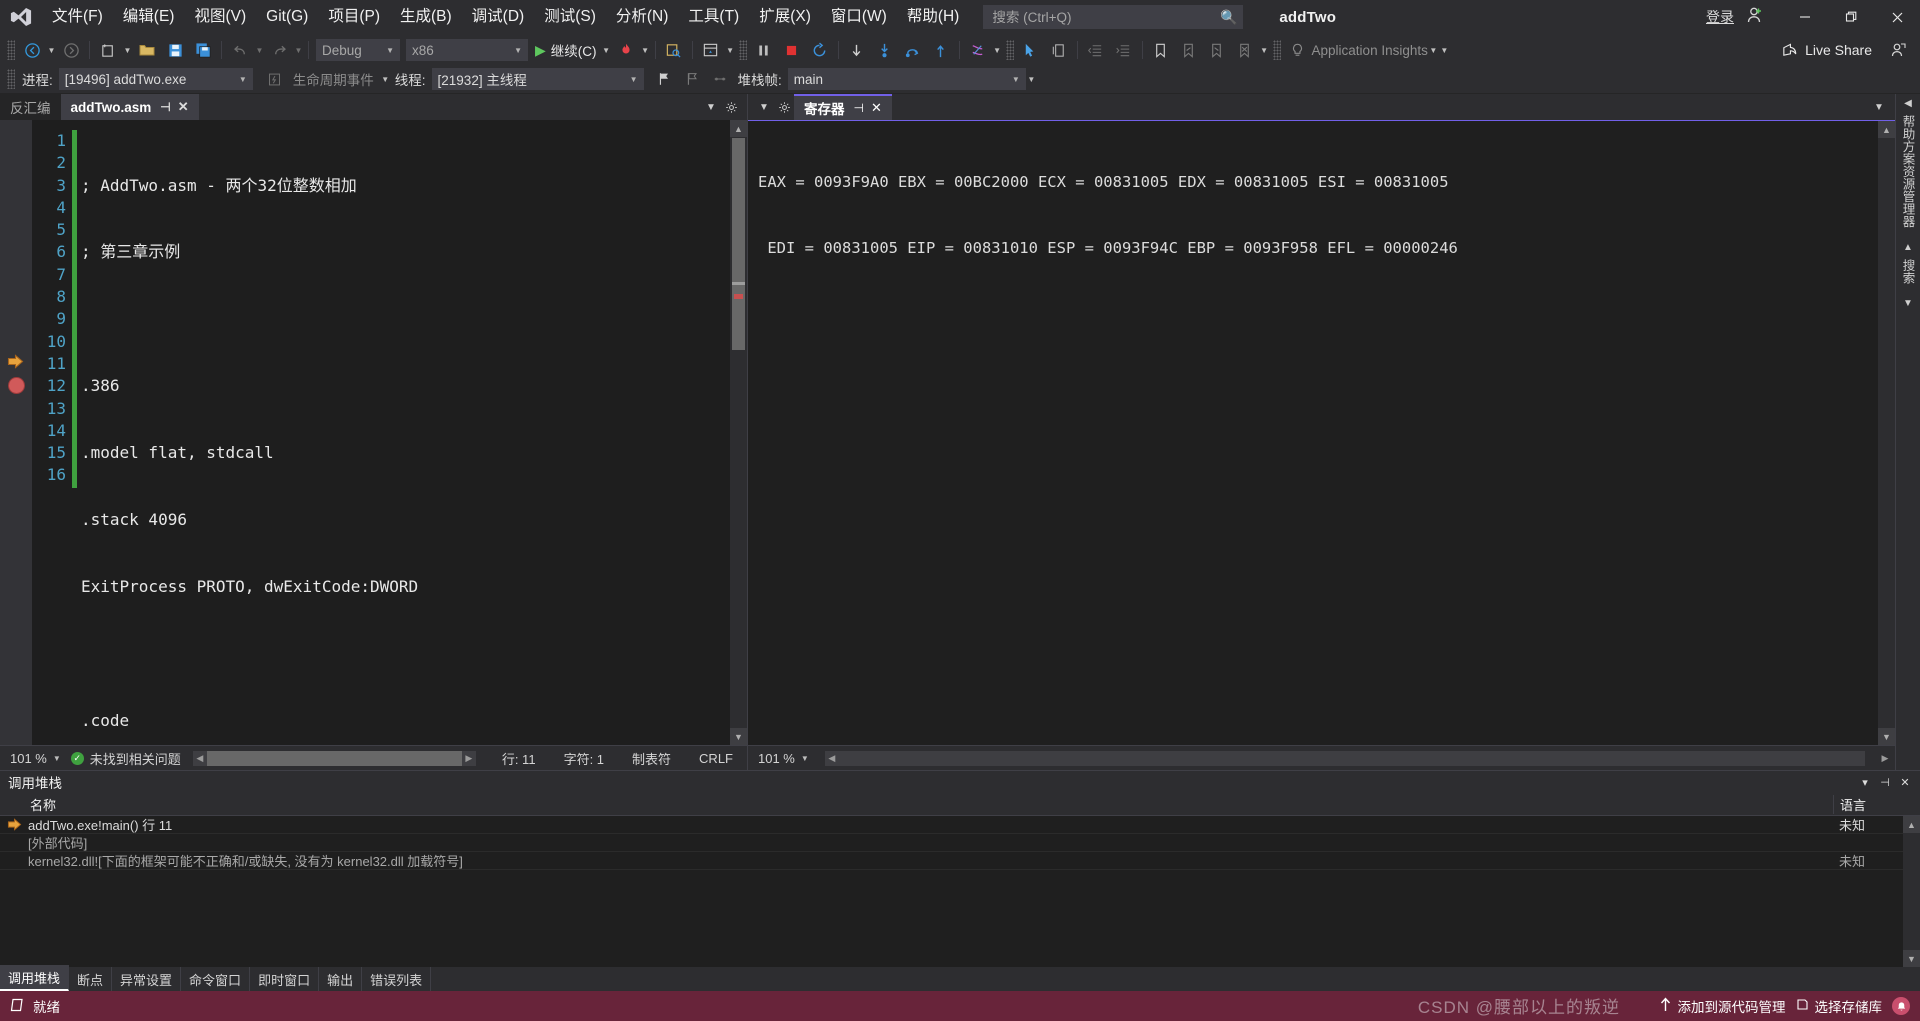 The width and height of the screenshot is (1920, 1021). I want to click on menu-item-view: 视图(V), so click(220, 17).